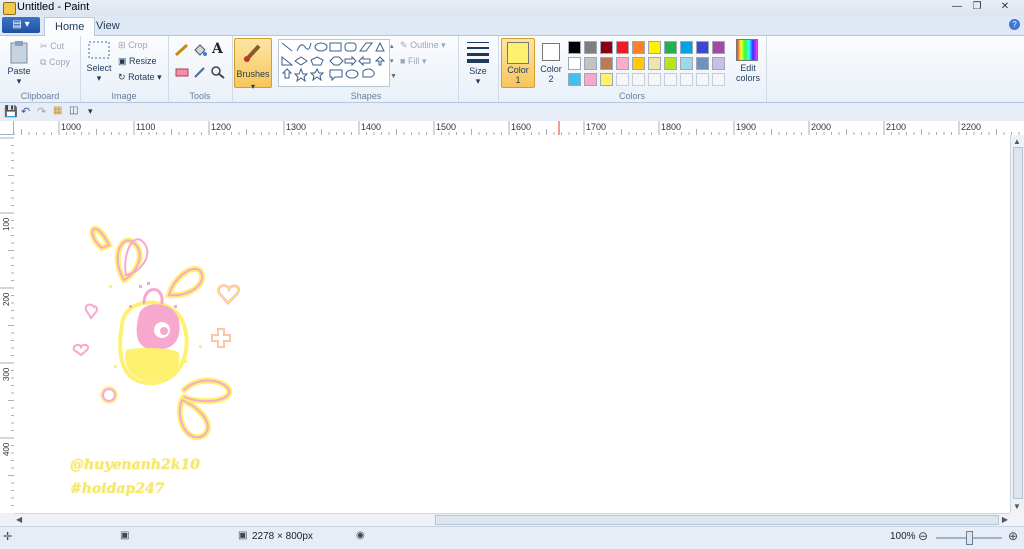  What do you see at coordinates (19, 52) in the screenshot?
I see `paste-icon` at bounding box center [19, 52].